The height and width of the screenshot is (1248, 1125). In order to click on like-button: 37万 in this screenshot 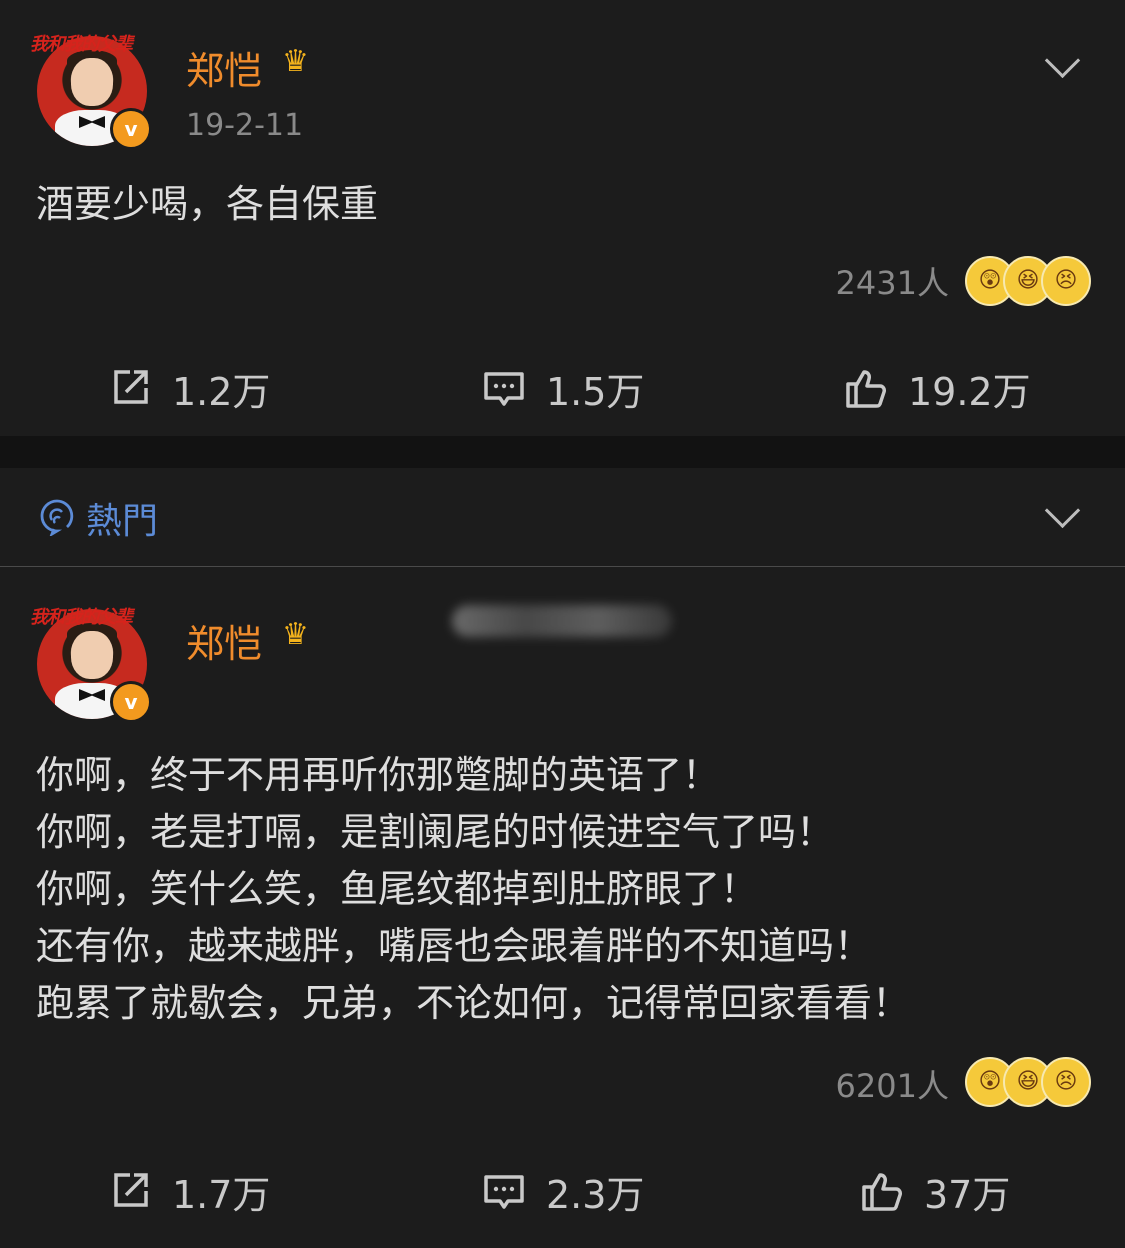, I will do `click(935, 1191)`.